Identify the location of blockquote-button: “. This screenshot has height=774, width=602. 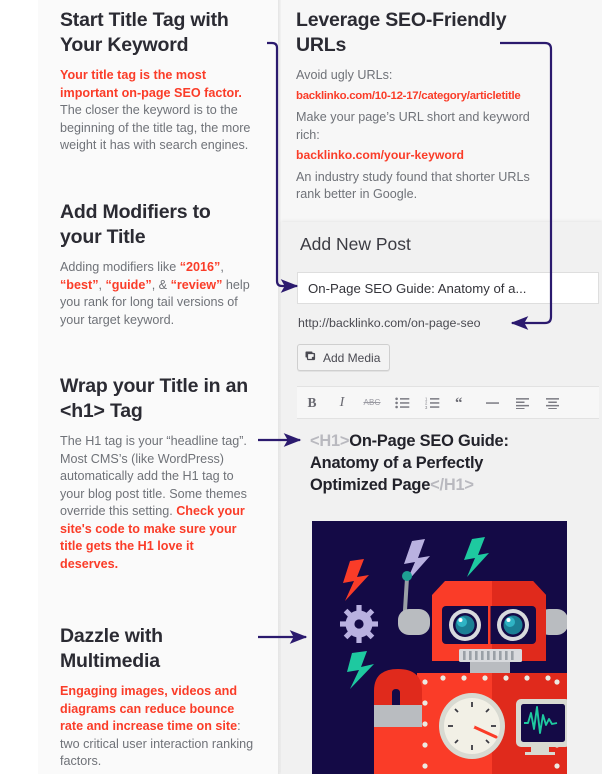
(462, 402).